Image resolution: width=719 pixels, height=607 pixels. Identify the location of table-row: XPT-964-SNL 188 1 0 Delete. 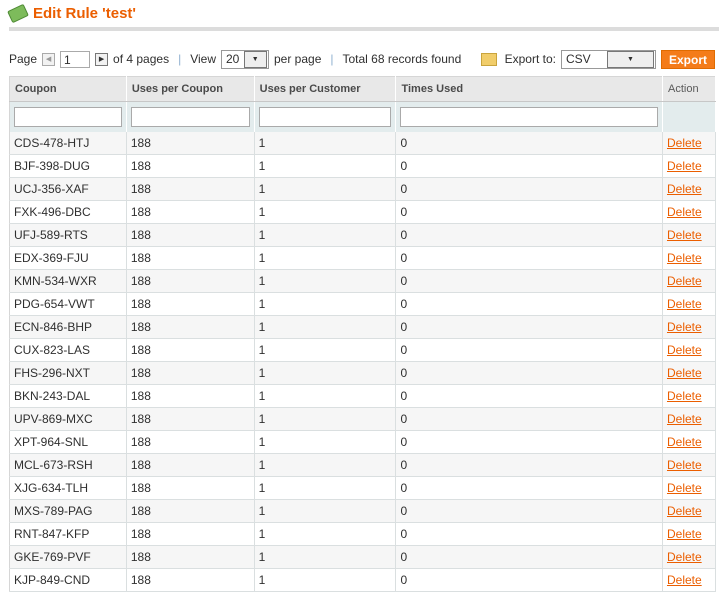
(363, 442).